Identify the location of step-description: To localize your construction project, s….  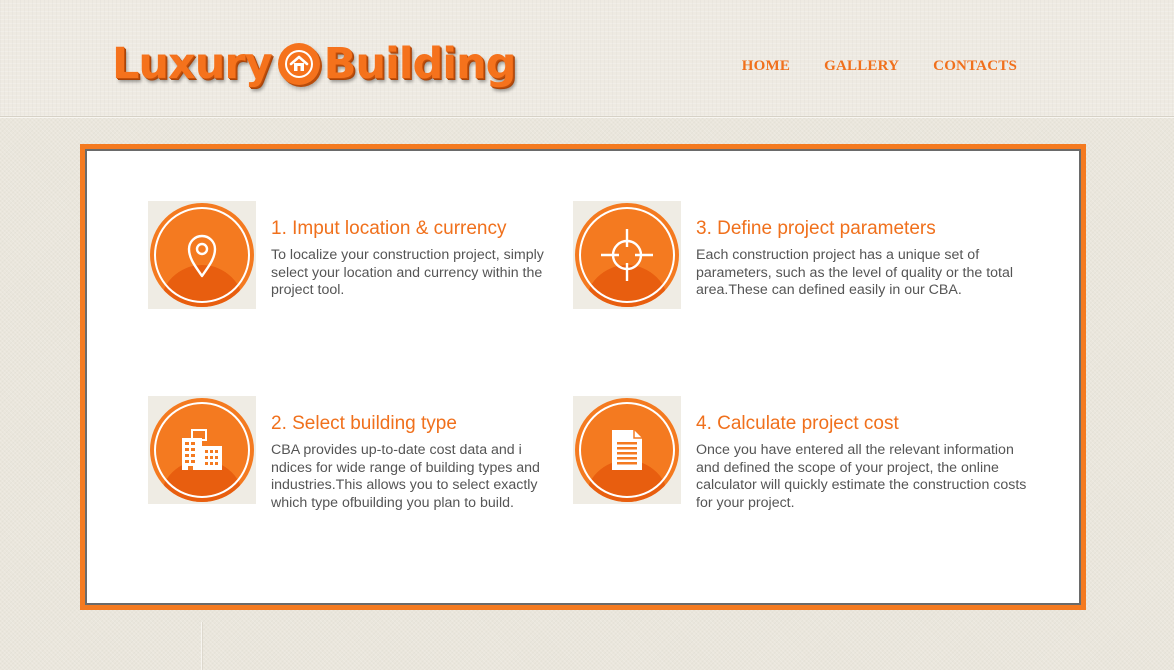
(407, 273).